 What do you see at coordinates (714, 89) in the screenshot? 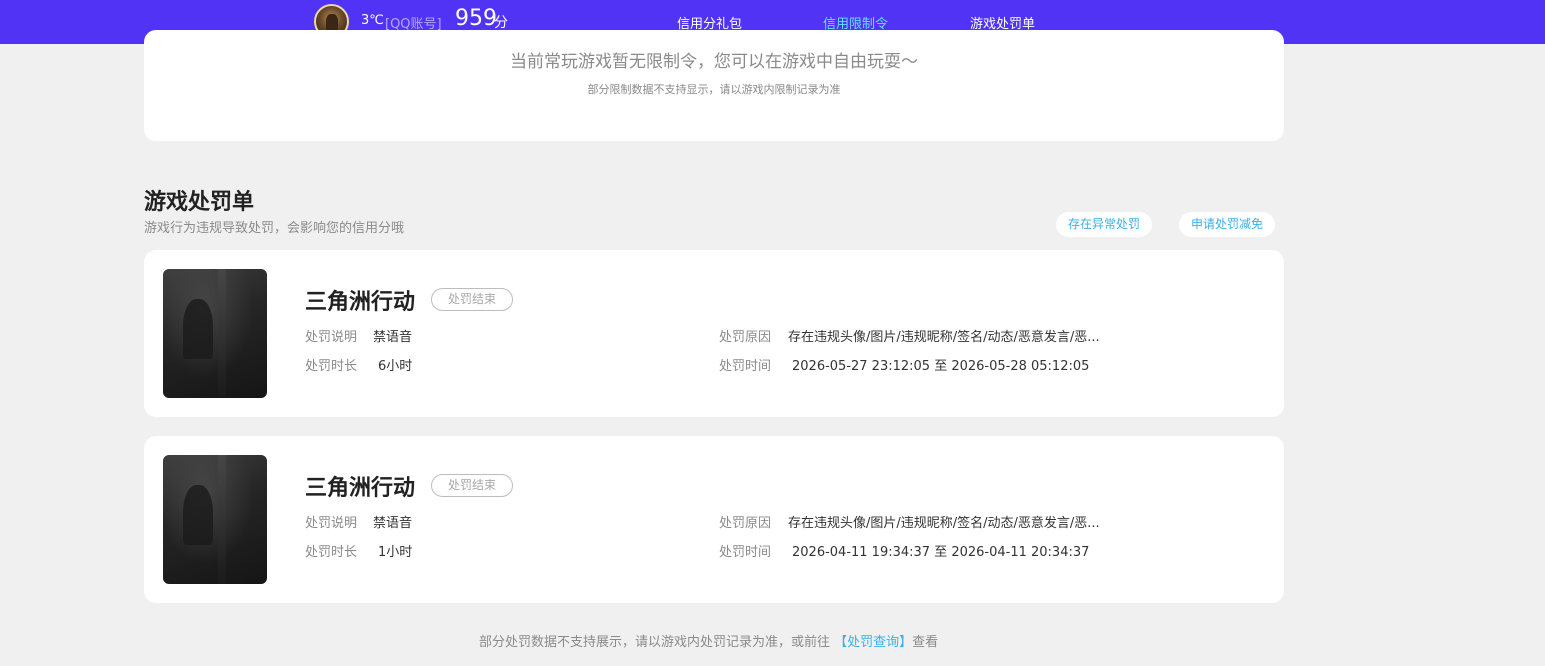
I see `limit-note: 部分限制数据不支持显示，请以游戏内限制记录为准` at bounding box center [714, 89].